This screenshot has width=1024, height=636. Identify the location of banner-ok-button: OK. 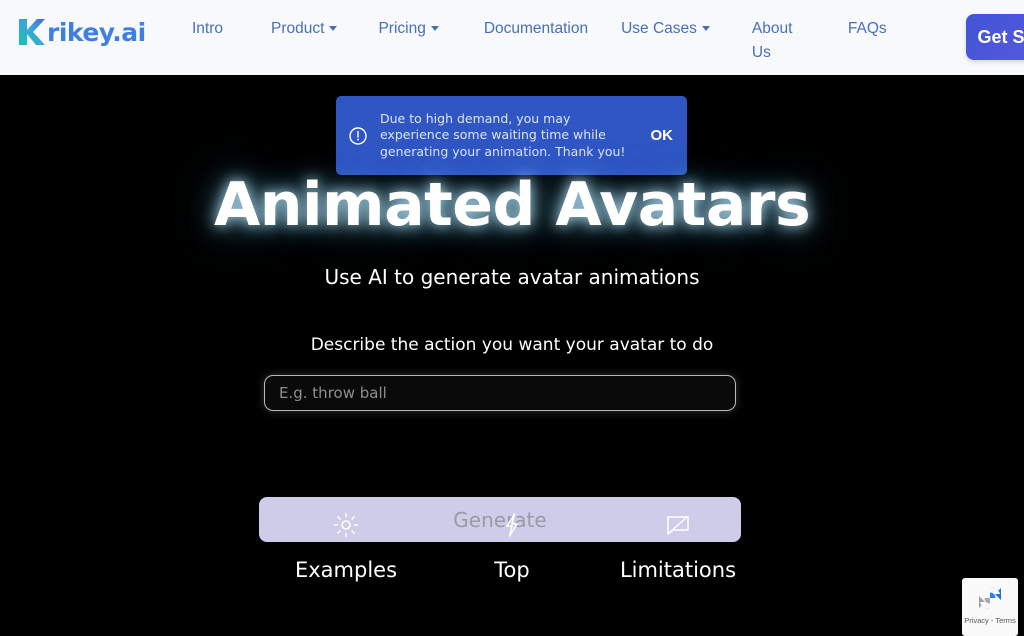
(662, 135).